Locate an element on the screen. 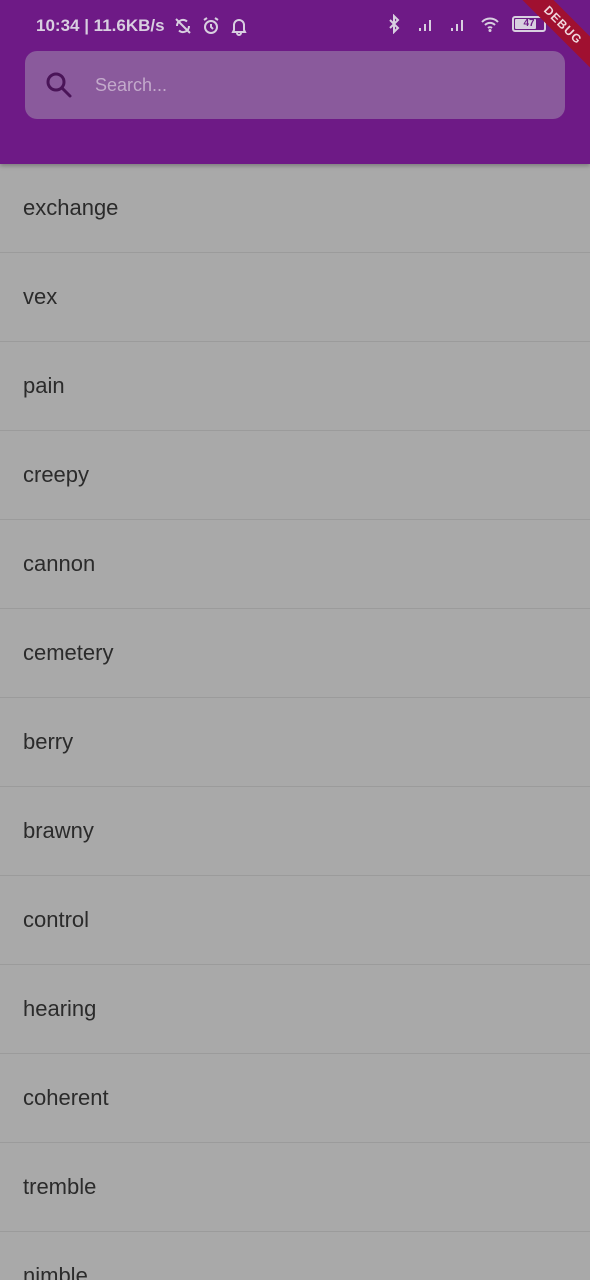 The width and height of the screenshot is (590, 1280). list-item: cemetery is located at coordinates (295, 653).